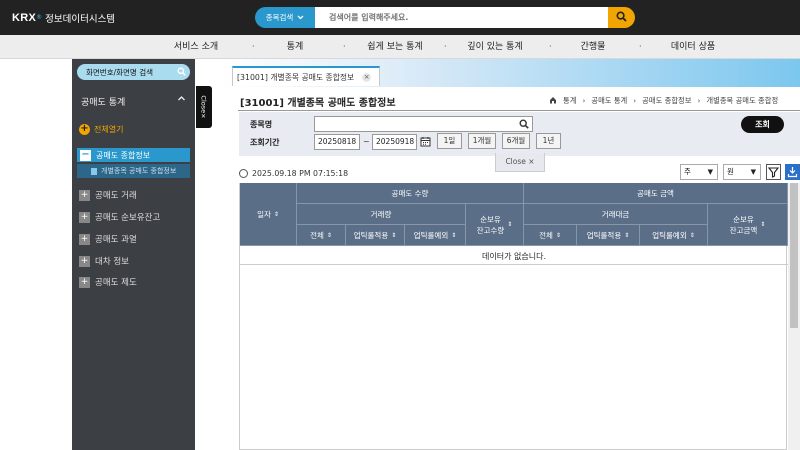  I want to click on scrollbar-thumb, so click(794, 255).